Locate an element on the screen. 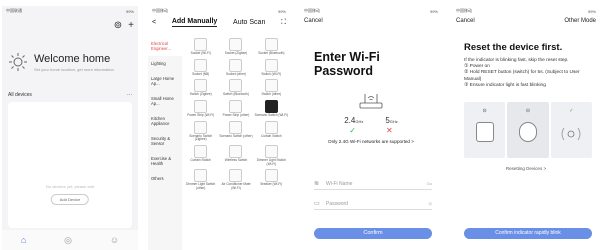  battery-label: 99% is located at coordinates (129, 11).